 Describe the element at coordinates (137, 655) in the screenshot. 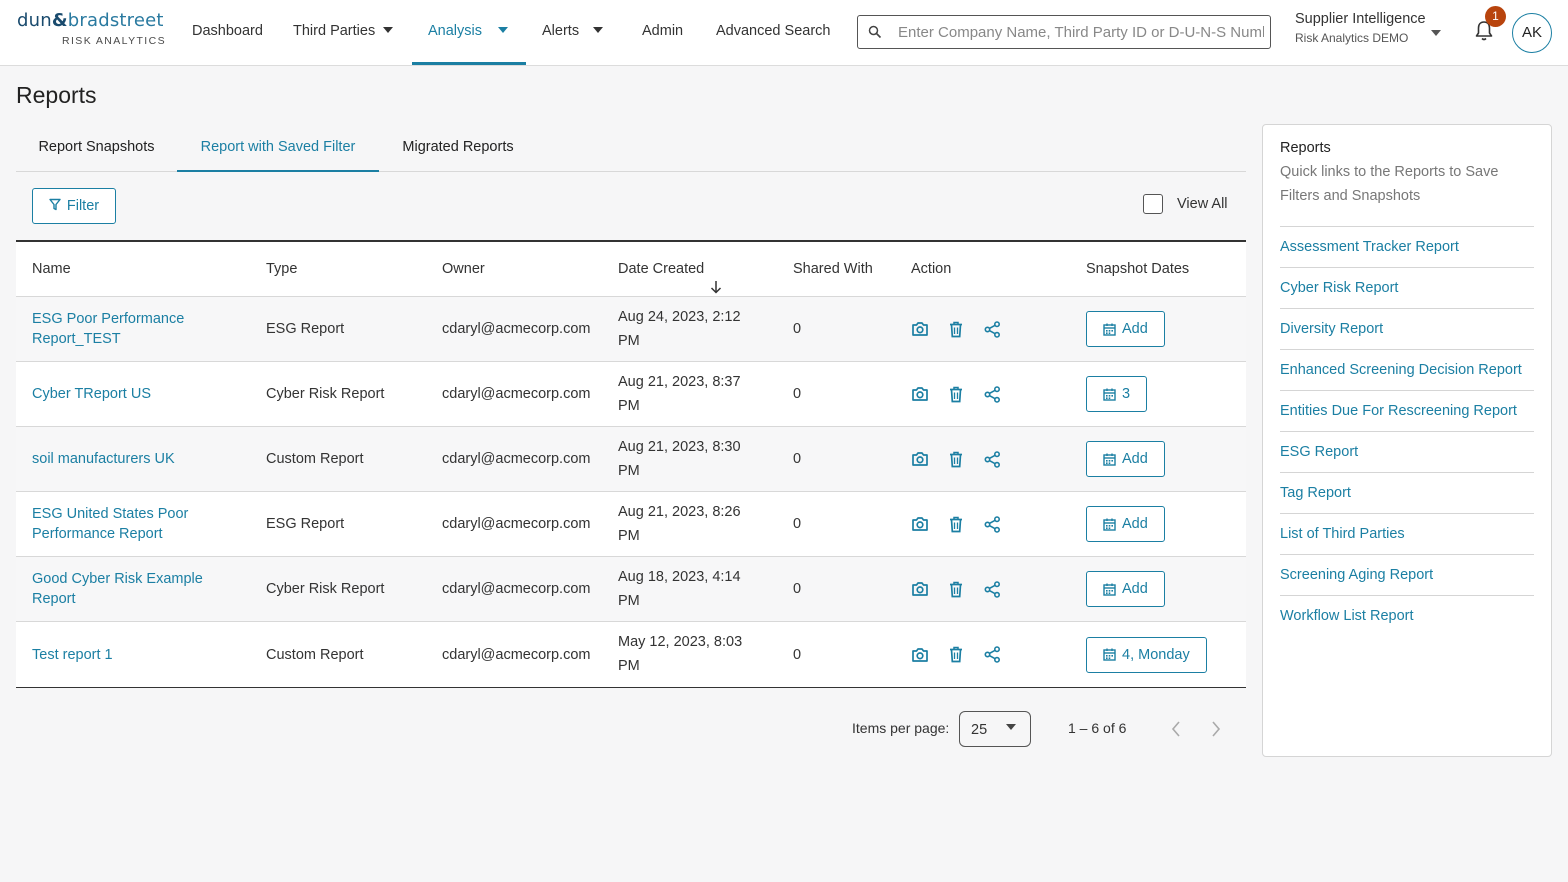

I see `report-name-link: Test report 1` at that location.